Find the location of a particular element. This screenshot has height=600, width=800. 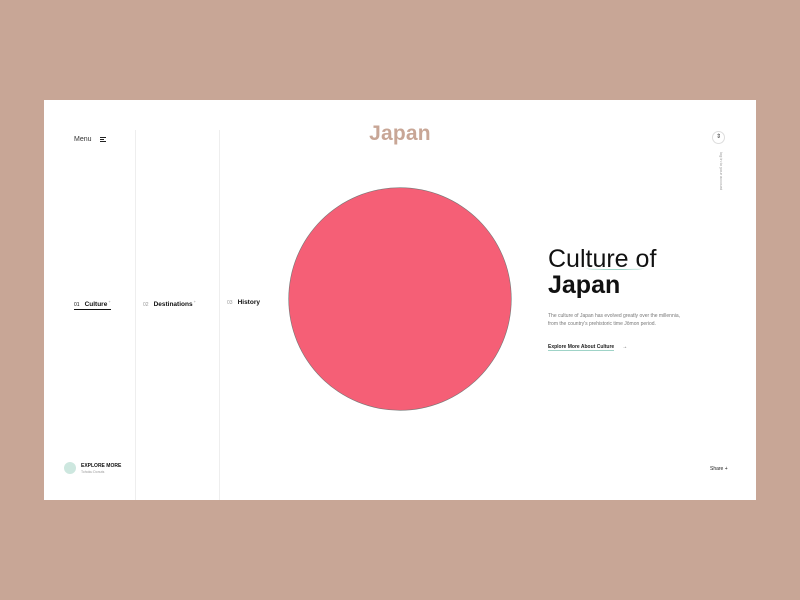

hero-heading: Culture of Japan is located at coordinates (602, 272).